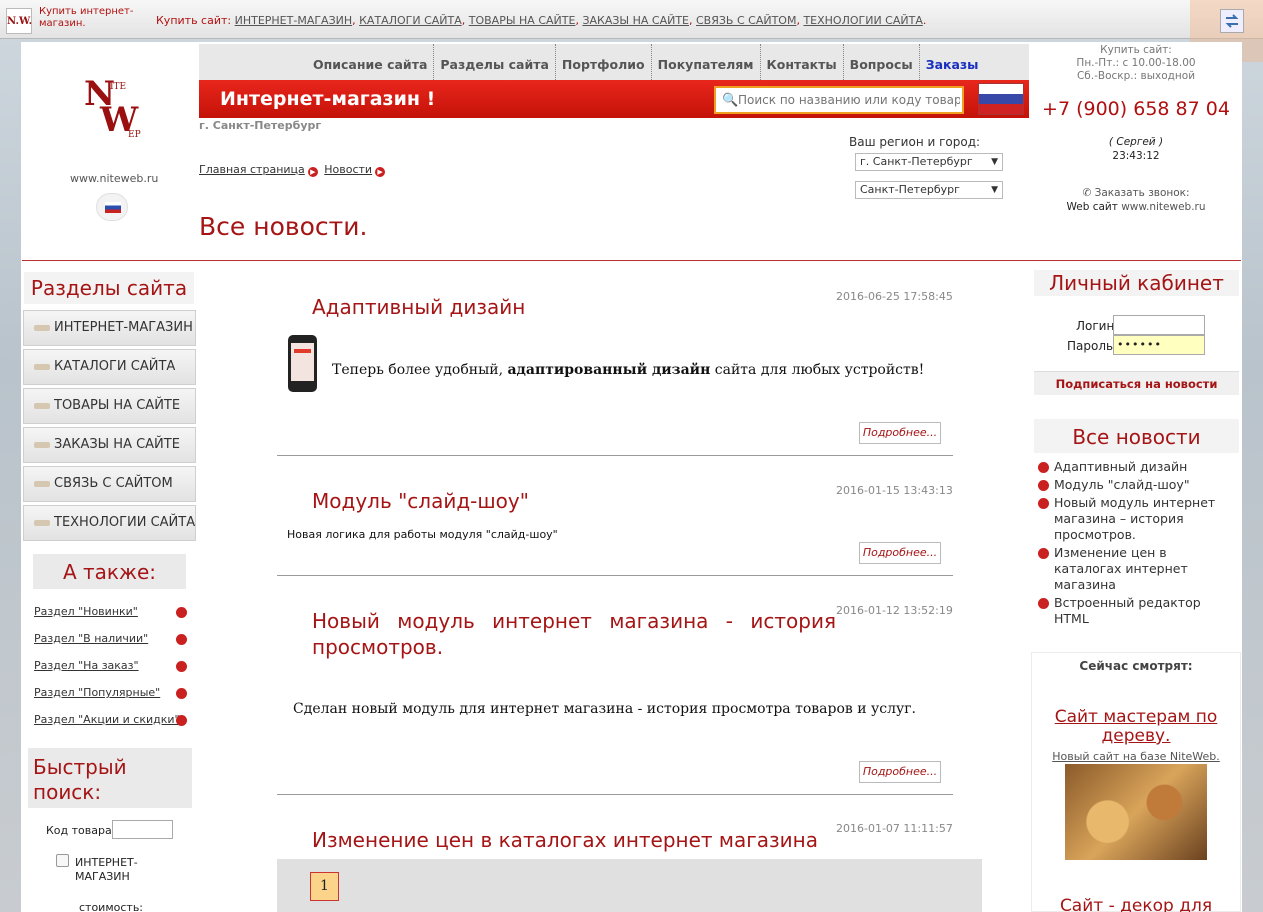 The width and height of the screenshot is (1263, 912). What do you see at coordinates (86, 665) in the screenshot?
I see `also-item-label: Раздел "На заказ"` at bounding box center [86, 665].